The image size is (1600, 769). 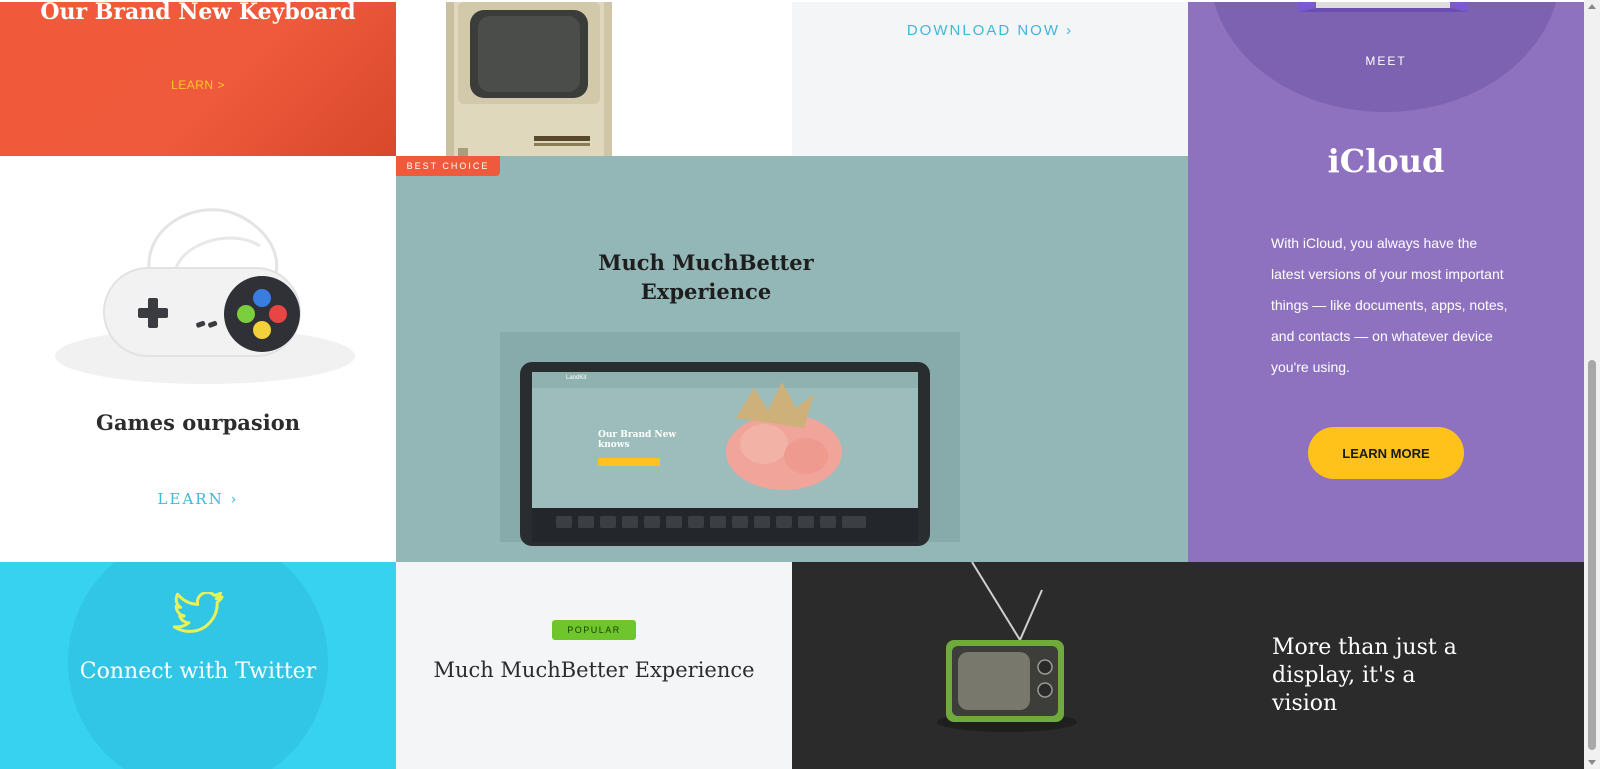 What do you see at coordinates (205, 296) in the screenshot?
I see `gamepad-image` at bounding box center [205, 296].